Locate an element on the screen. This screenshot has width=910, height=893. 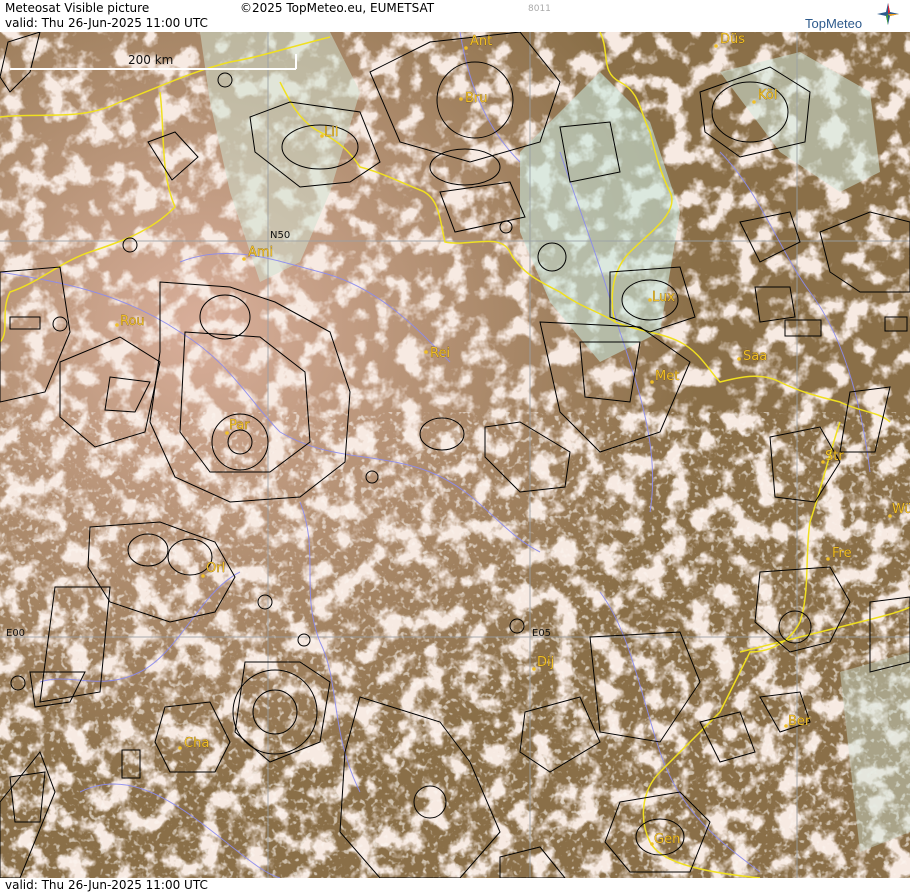
city-marker: Rou is located at coordinates (130, 321).